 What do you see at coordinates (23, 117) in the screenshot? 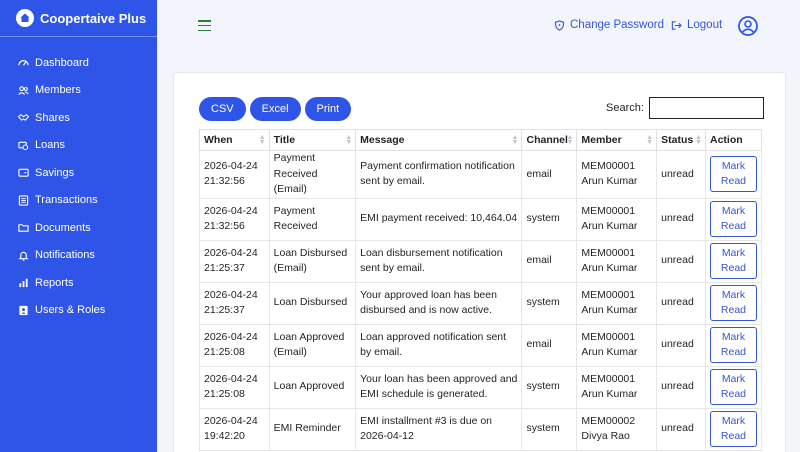
I see `handshake-icon` at bounding box center [23, 117].